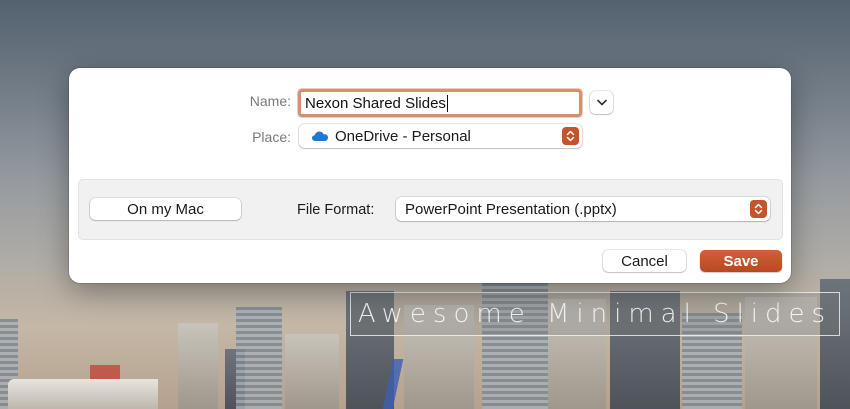 Image resolution: width=850 pixels, height=409 pixels. What do you see at coordinates (336, 210) in the screenshot?
I see `file-format-label: File Format:` at bounding box center [336, 210].